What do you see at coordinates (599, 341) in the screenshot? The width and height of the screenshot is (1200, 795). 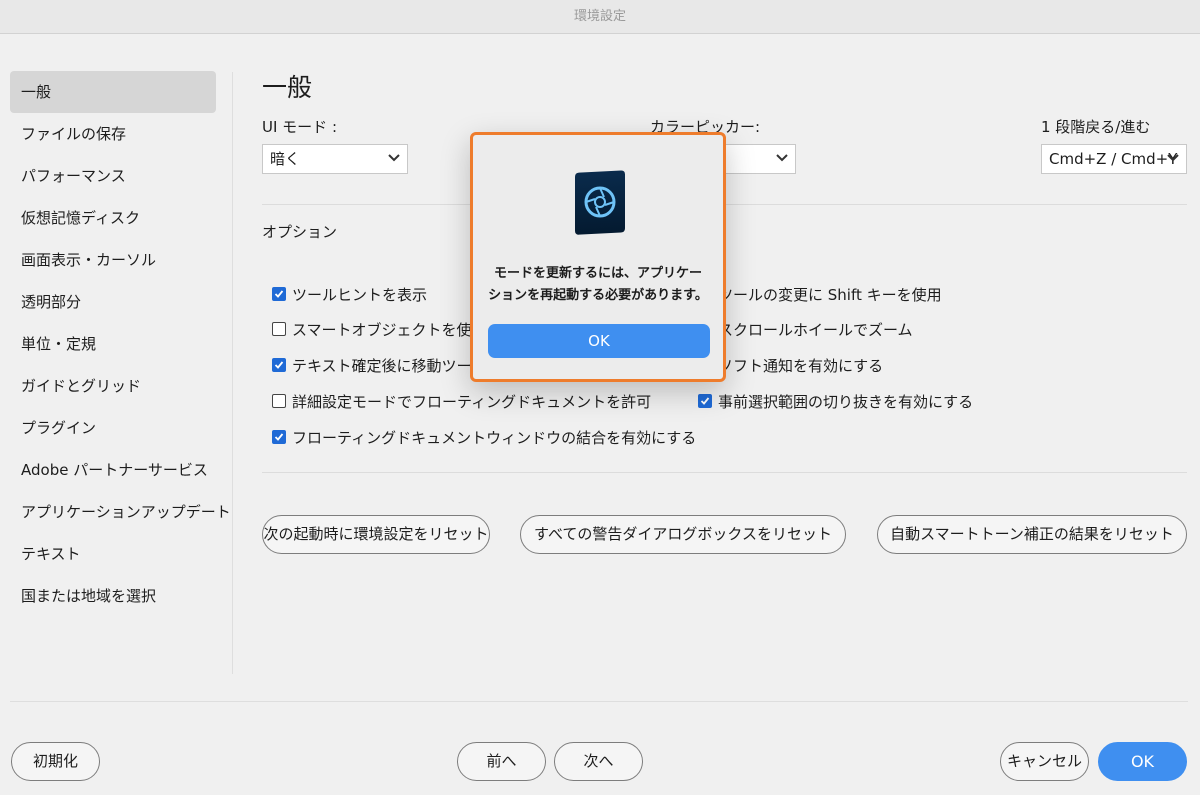 I see `dialog-ok-button: OK` at bounding box center [599, 341].